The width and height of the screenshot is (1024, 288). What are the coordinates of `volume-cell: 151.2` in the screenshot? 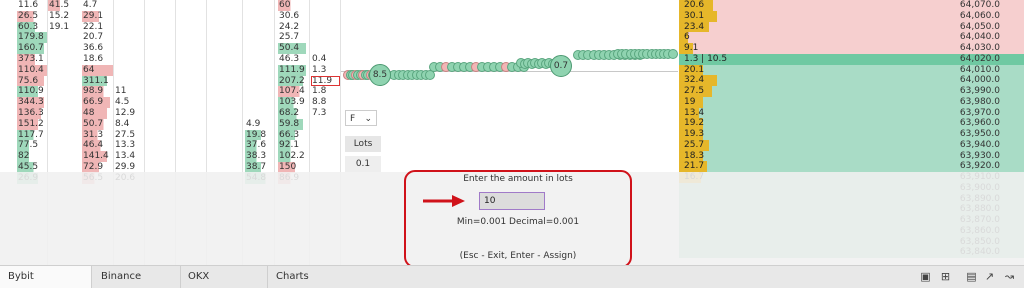 It's located at (32, 124).